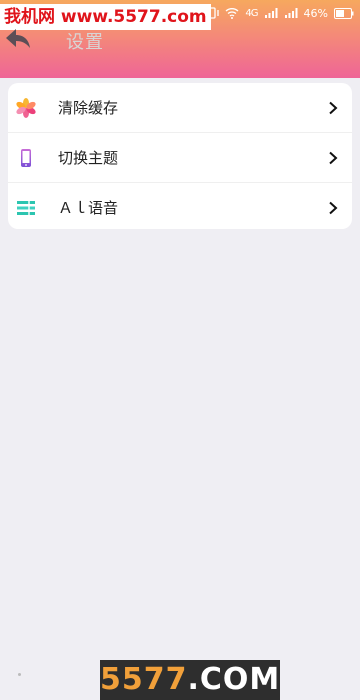  What do you see at coordinates (212, 13) in the screenshot?
I see `vibrate-icon` at bounding box center [212, 13].